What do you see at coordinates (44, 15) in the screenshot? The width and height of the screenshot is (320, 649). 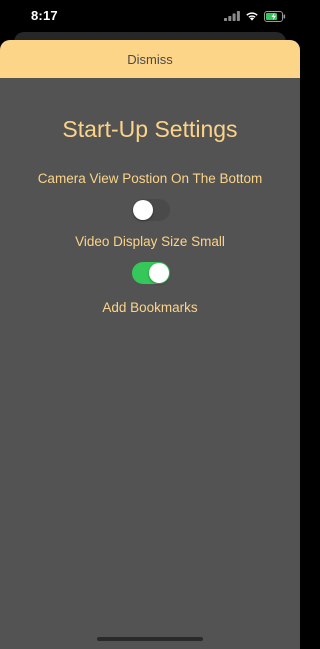 I see `status-time: 8:17` at bounding box center [44, 15].